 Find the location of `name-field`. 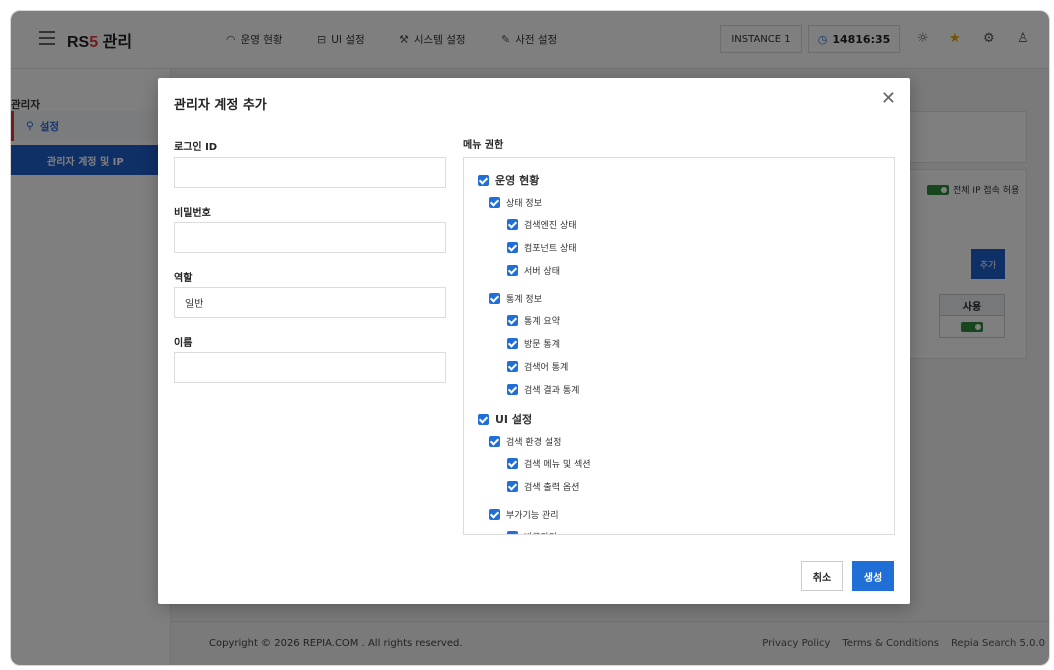

name-field is located at coordinates (310, 367).